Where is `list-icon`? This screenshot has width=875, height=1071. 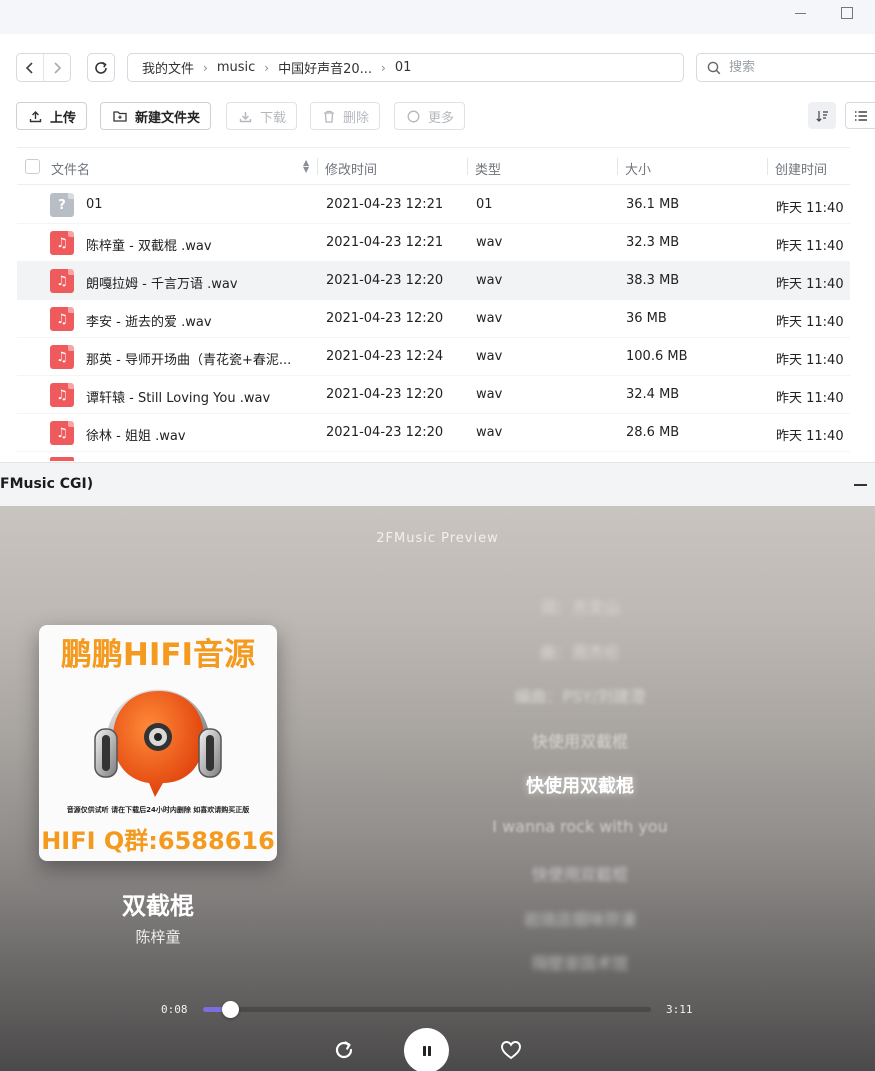 list-icon is located at coordinates (861, 115).